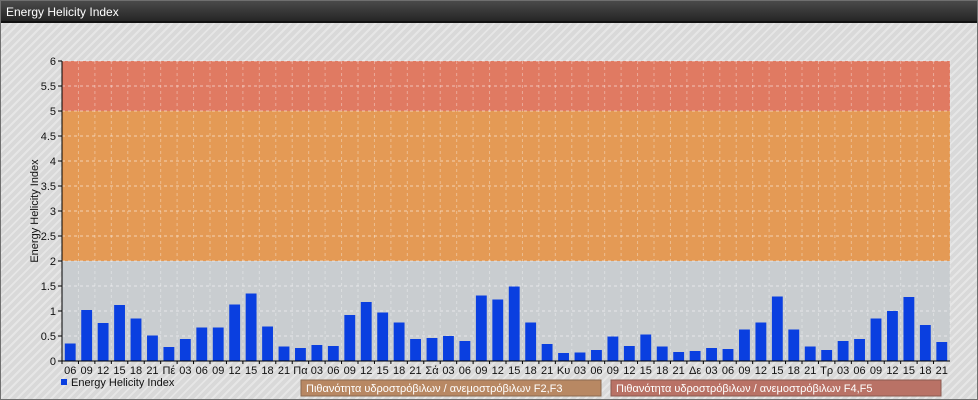 Image resolution: width=978 pixels, height=400 pixels. I want to click on x-tick-label: Κυ, so click(563, 371).